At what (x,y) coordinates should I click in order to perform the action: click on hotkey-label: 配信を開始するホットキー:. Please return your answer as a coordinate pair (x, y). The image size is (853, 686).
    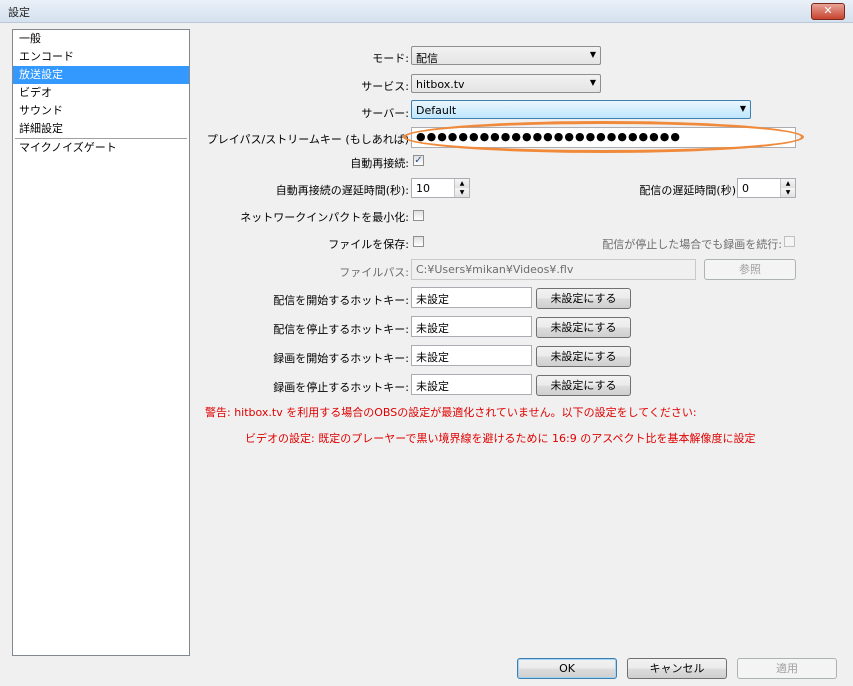
    Looking at the image, I should click on (341, 300).